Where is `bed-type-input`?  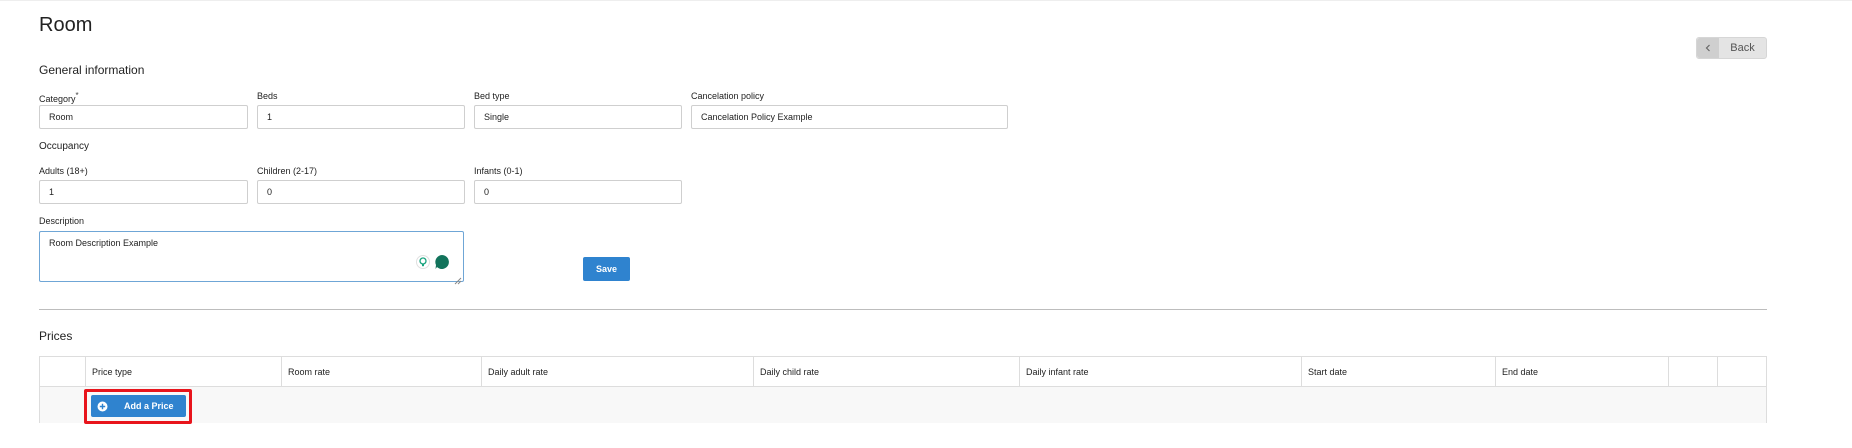
bed-type-input is located at coordinates (578, 117).